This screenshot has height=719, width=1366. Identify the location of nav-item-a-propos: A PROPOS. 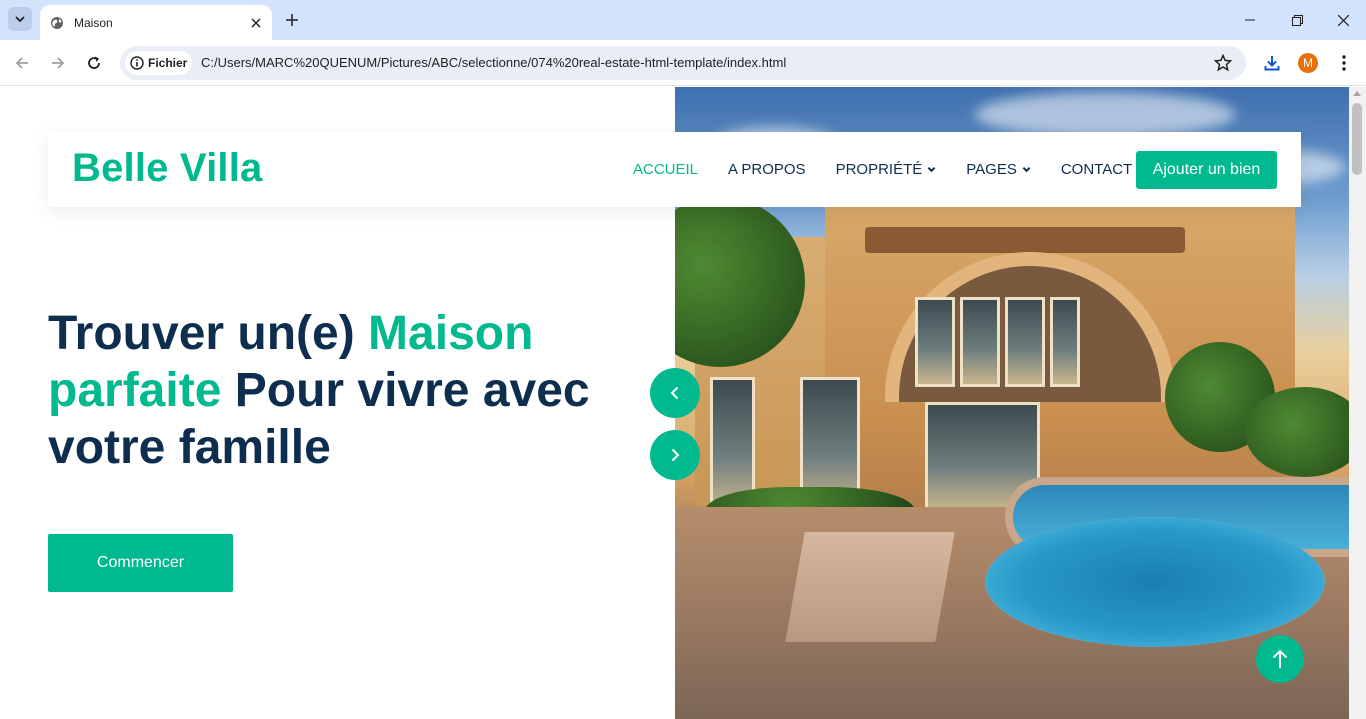
(767, 169).